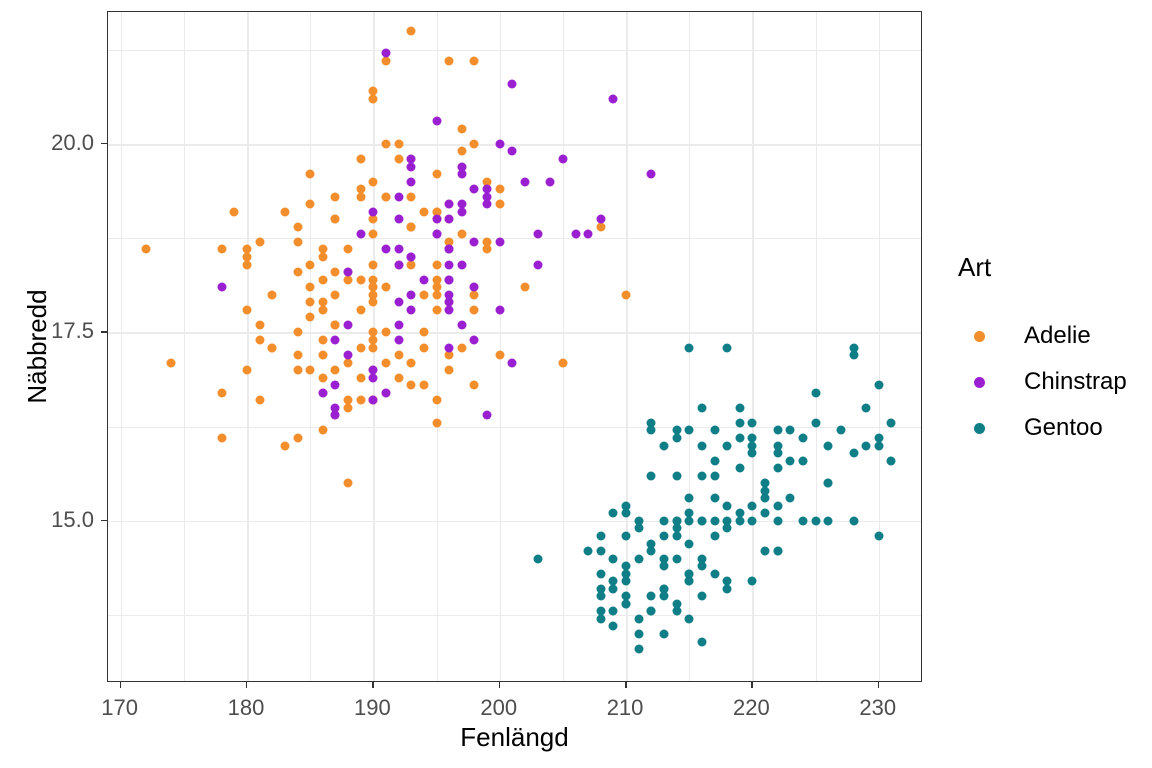 The width and height of the screenshot is (1152, 768). I want to click on gridline-major-vertical, so click(879, 346).